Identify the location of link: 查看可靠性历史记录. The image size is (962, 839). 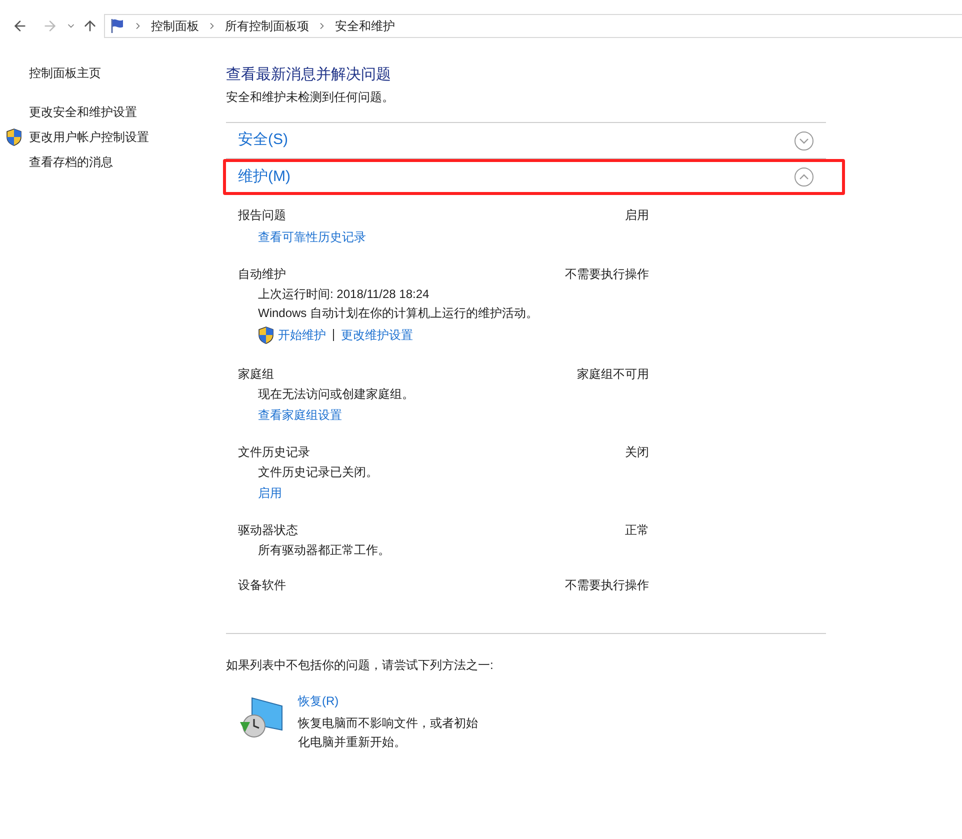
(312, 237).